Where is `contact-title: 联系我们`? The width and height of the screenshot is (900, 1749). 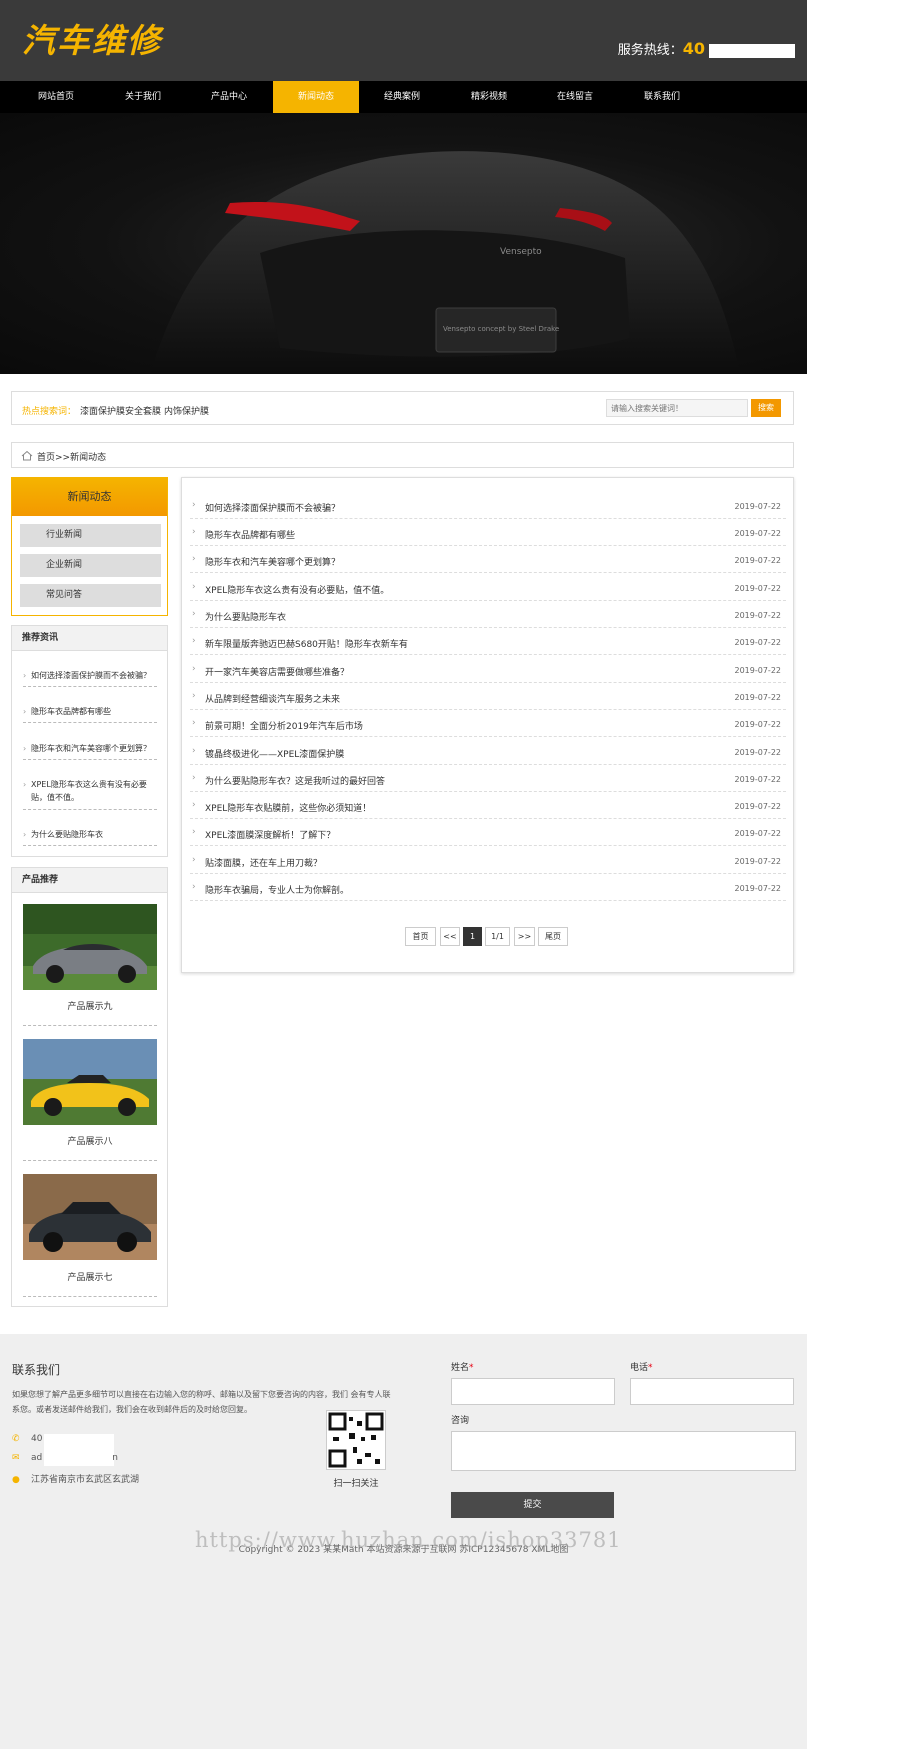 contact-title: 联系我们 is located at coordinates (36, 1370).